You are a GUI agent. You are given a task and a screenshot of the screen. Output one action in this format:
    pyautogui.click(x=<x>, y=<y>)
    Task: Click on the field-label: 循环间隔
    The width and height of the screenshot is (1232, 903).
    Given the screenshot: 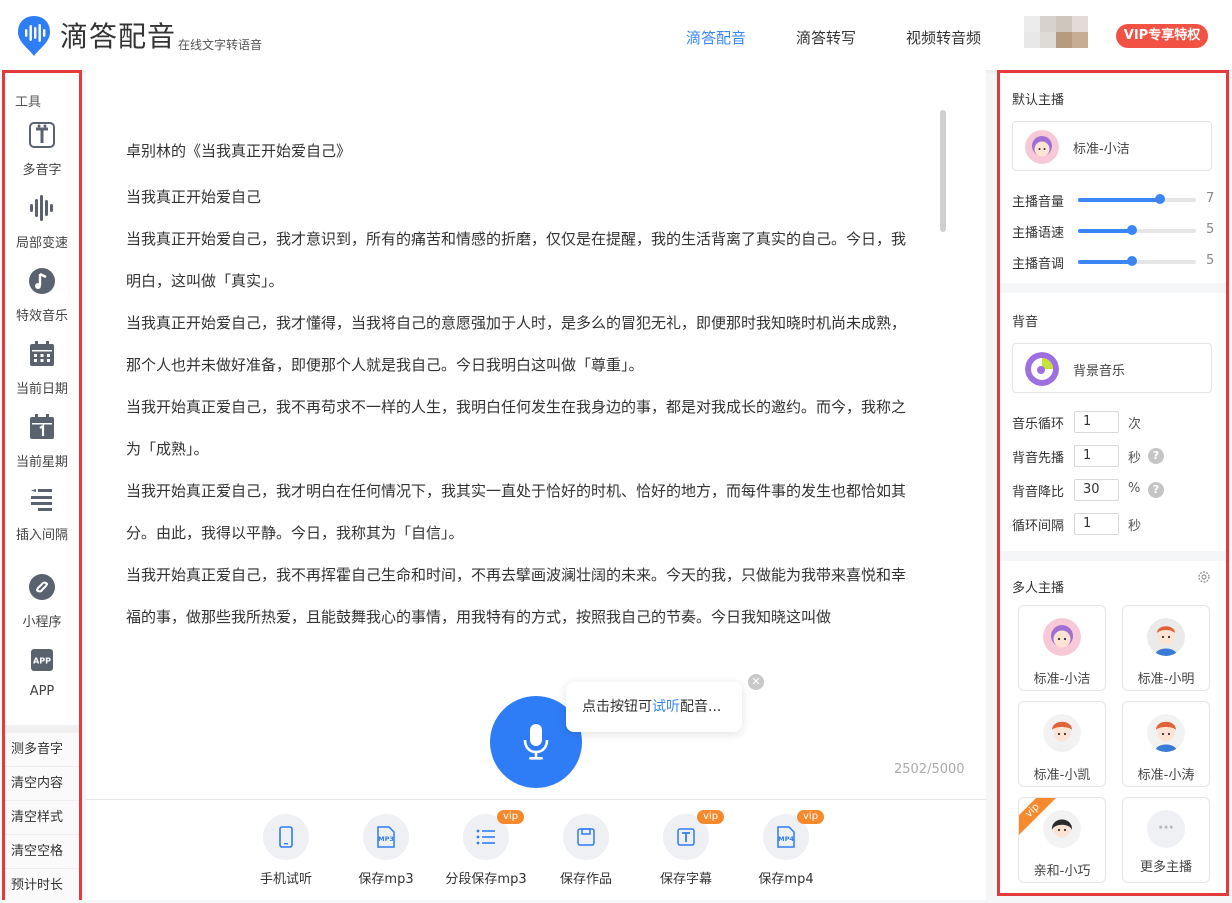 What is the action you would take?
    pyautogui.click(x=1038, y=526)
    